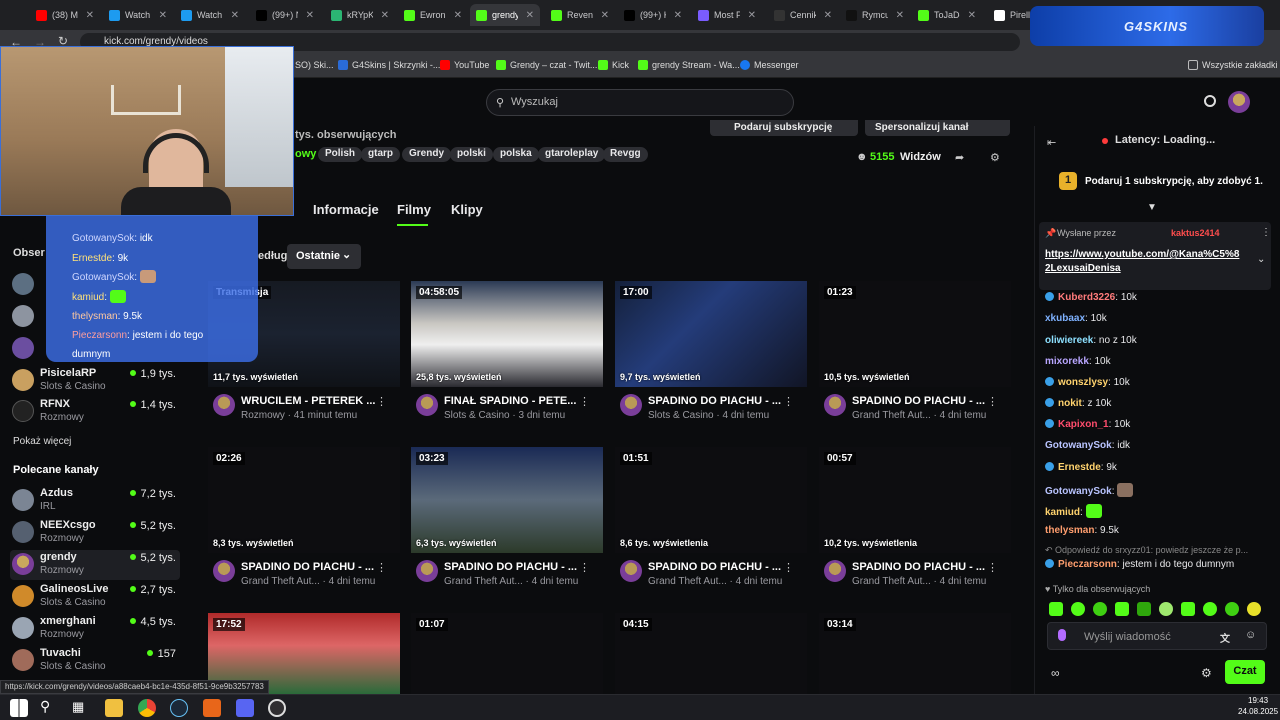 The height and width of the screenshot is (720, 1280). Describe the element at coordinates (1062, 635) in the screenshot. I see `microphone-icon` at that location.